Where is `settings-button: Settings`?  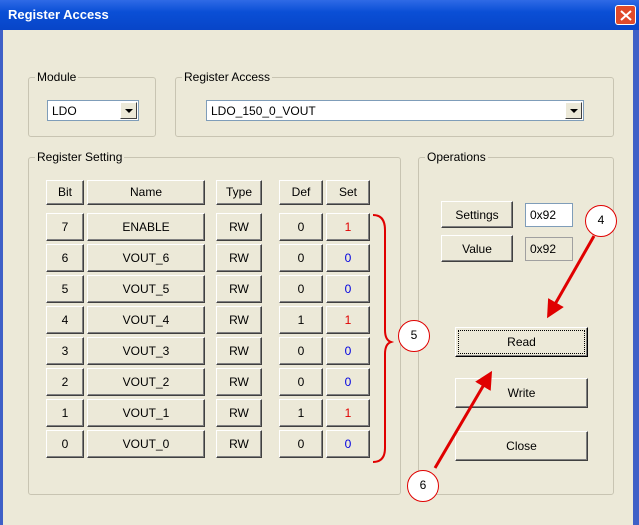
settings-button: Settings is located at coordinates (477, 214).